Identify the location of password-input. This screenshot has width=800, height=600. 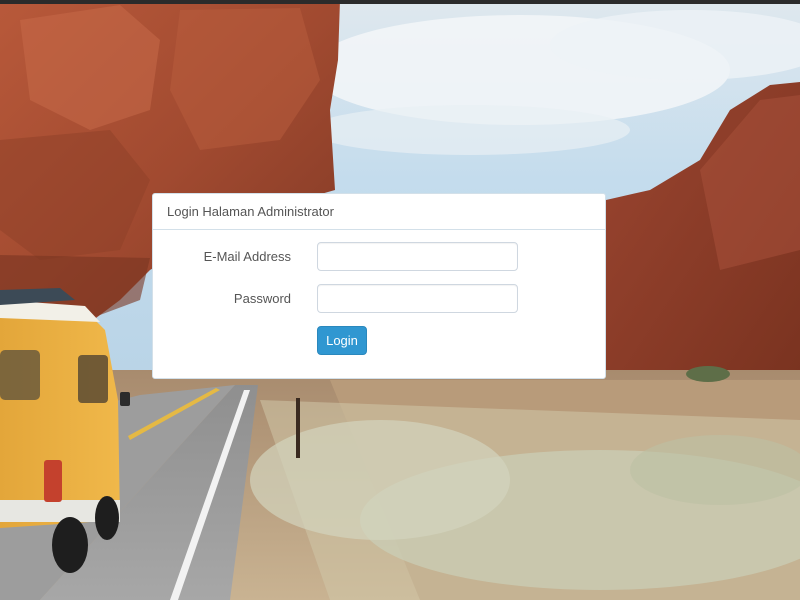
(417, 298).